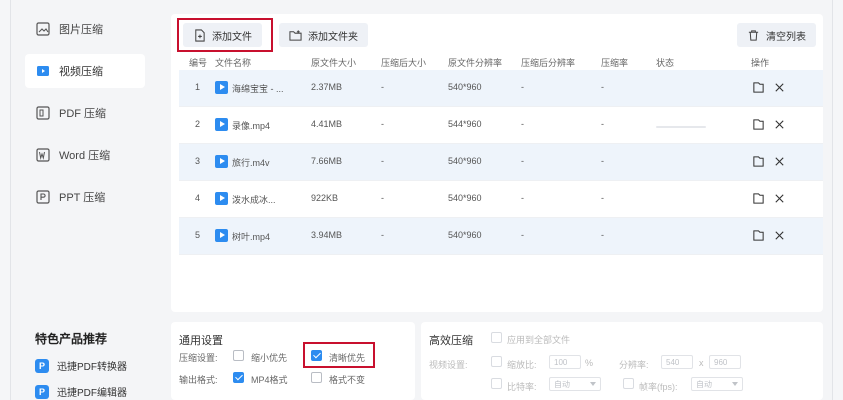  Describe the element at coordinates (658, 387) in the screenshot. I see `fps-label: 帧率(fps):` at that location.